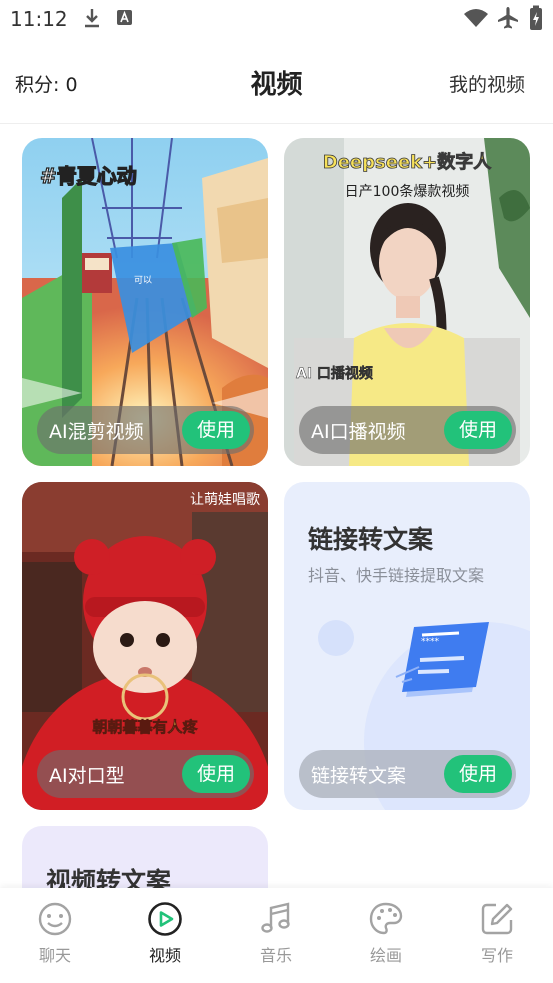 The image size is (553, 983). Describe the element at coordinates (145, 646) in the screenshot. I see `card-ai-lip-sync: 让萌娃唱歌 朝朝暮暮有人疼 AI对口型 使用` at that location.